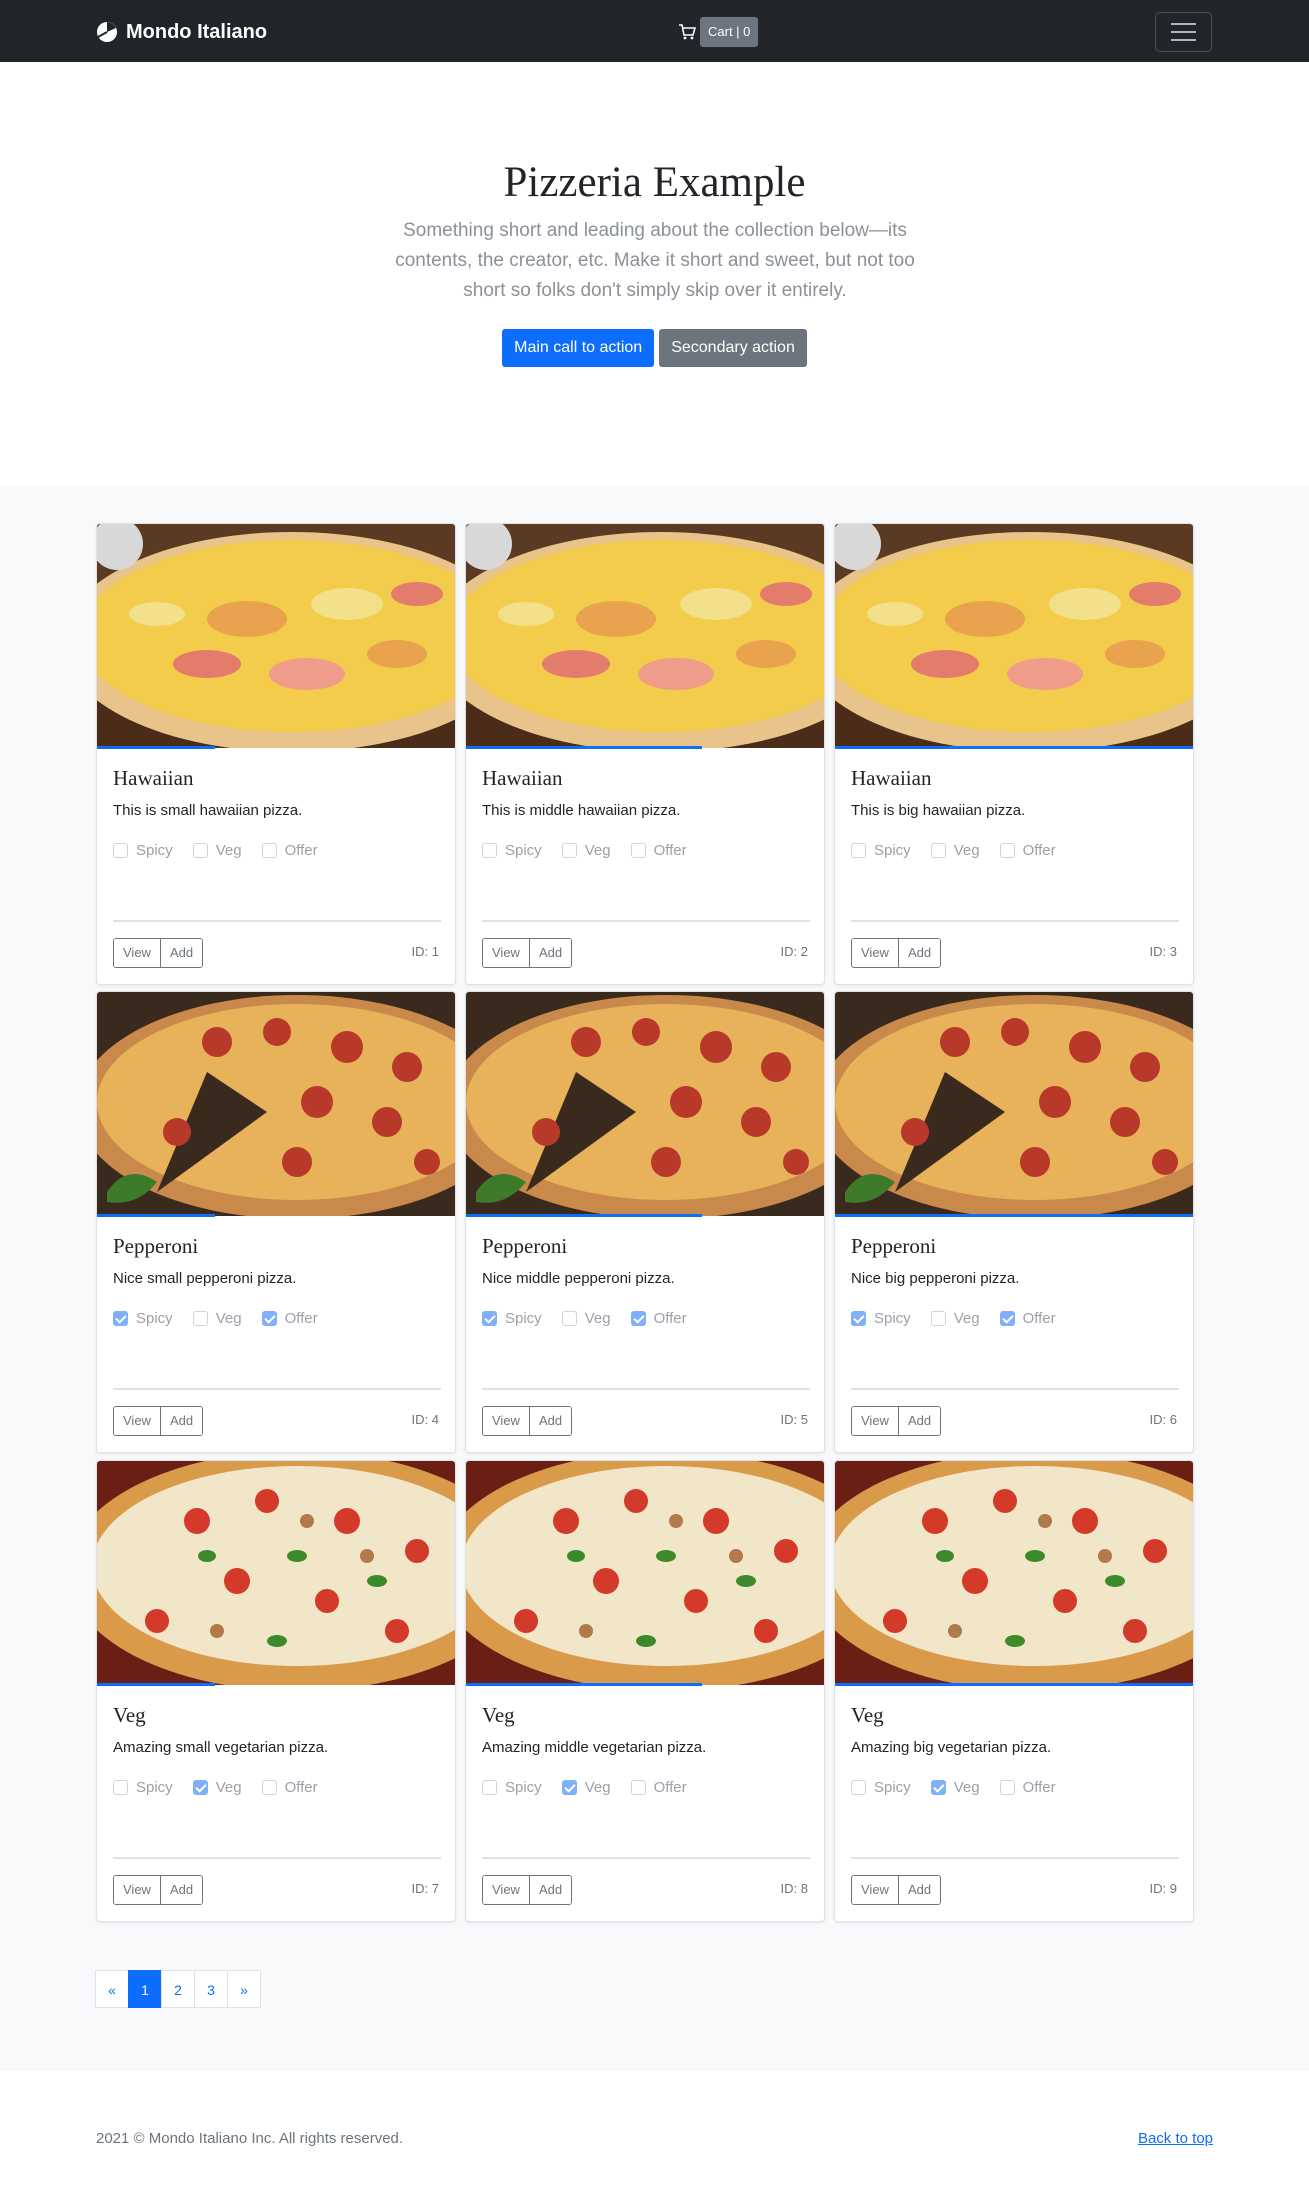 The height and width of the screenshot is (2198, 1309). I want to click on card-description: This is small hawaiian pizza., so click(208, 810).